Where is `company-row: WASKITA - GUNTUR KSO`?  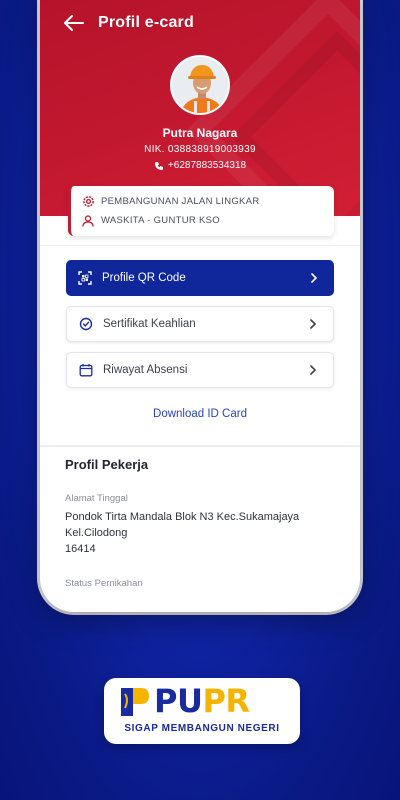 company-row: WASKITA - GUNTUR KSO is located at coordinates (202, 220).